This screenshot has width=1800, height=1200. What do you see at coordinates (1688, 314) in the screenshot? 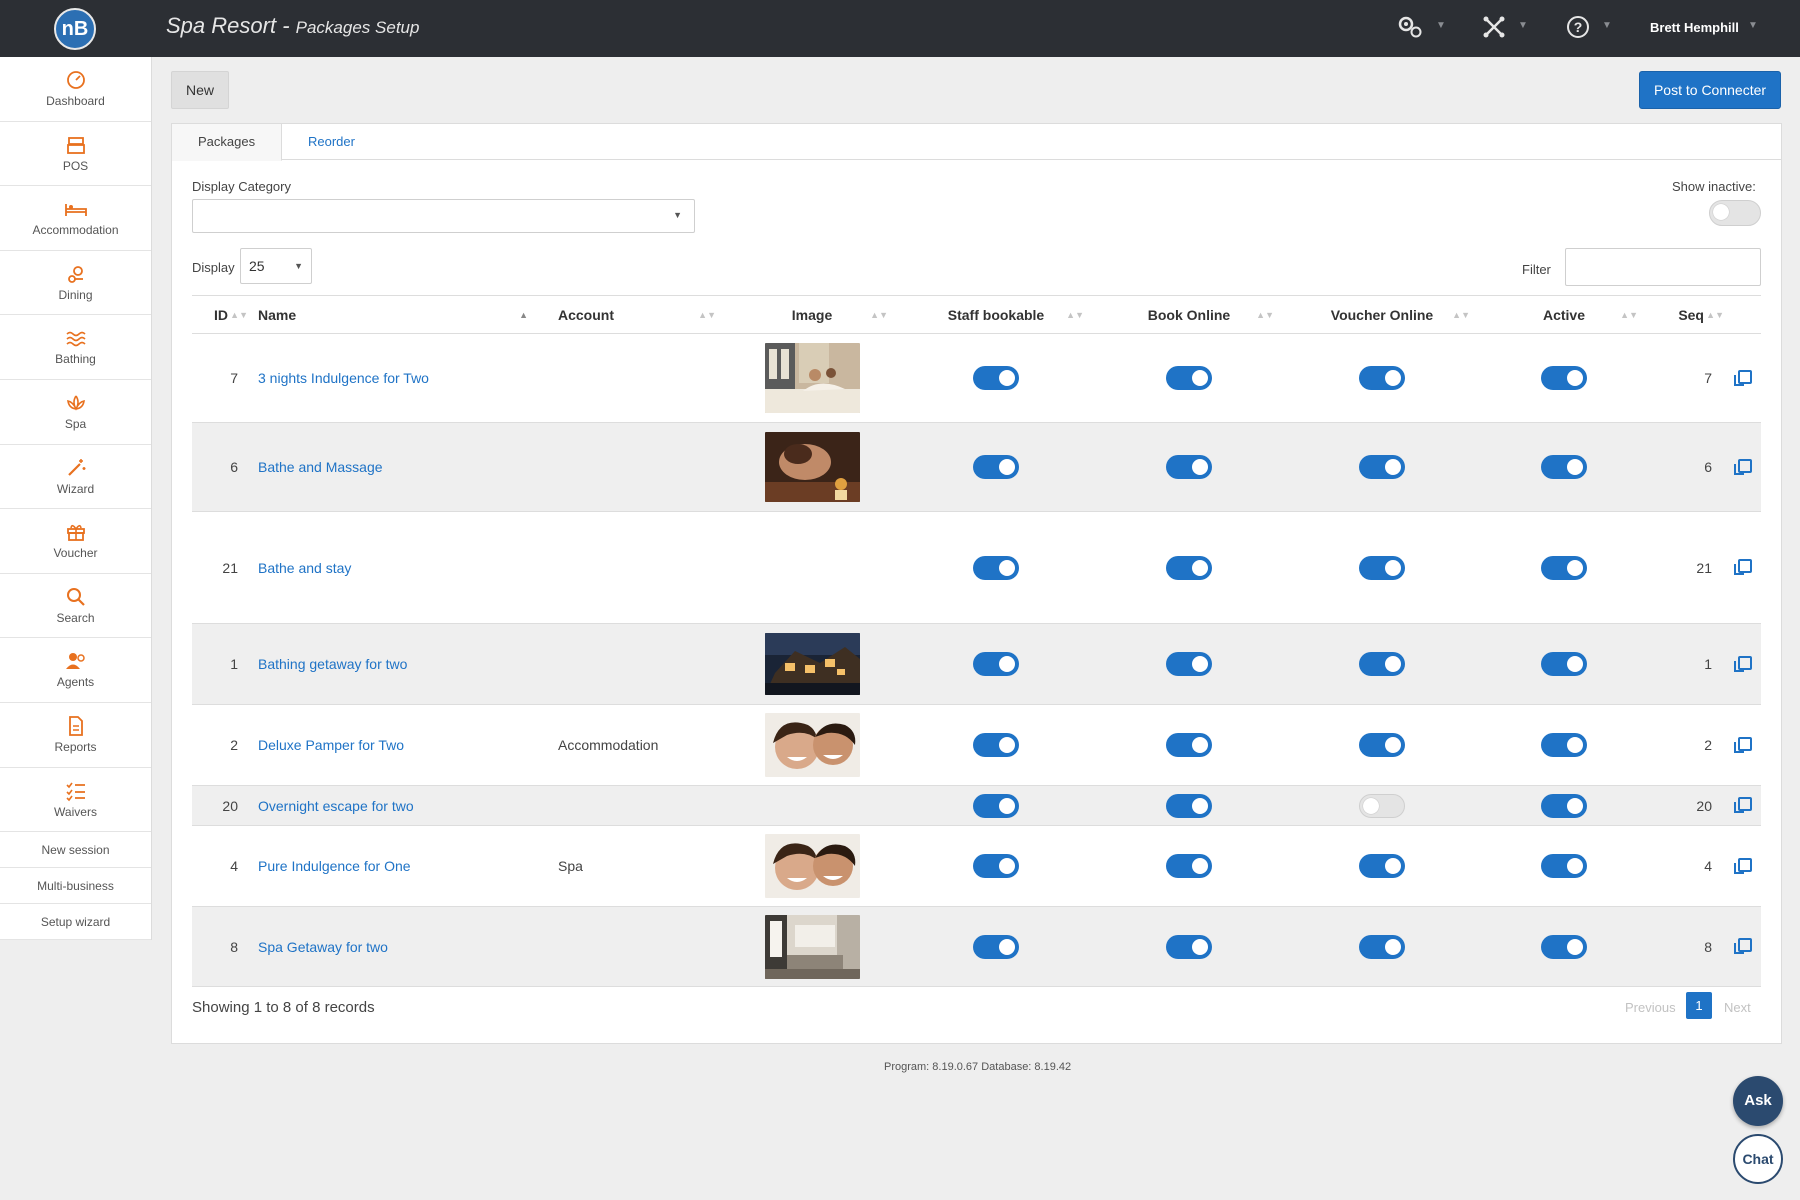
I see `column-header-seq: Seq ▲▼` at bounding box center [1688, 314].